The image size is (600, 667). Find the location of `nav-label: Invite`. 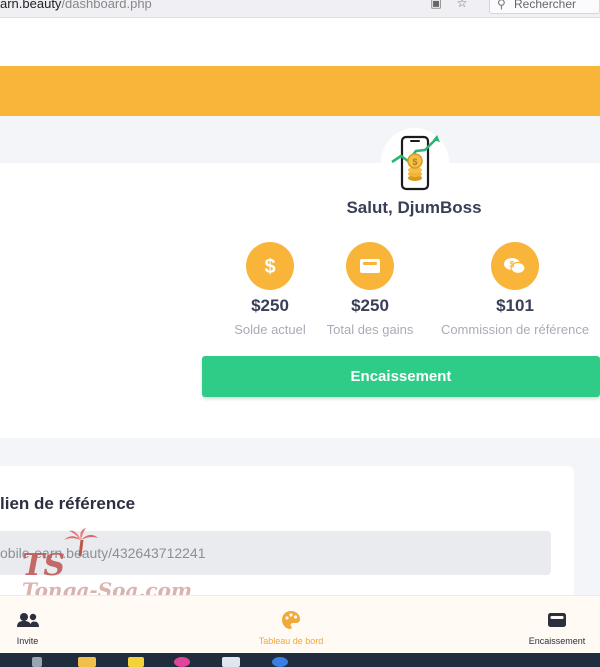

nav-label: Invite is located at coordinates (27, 641).